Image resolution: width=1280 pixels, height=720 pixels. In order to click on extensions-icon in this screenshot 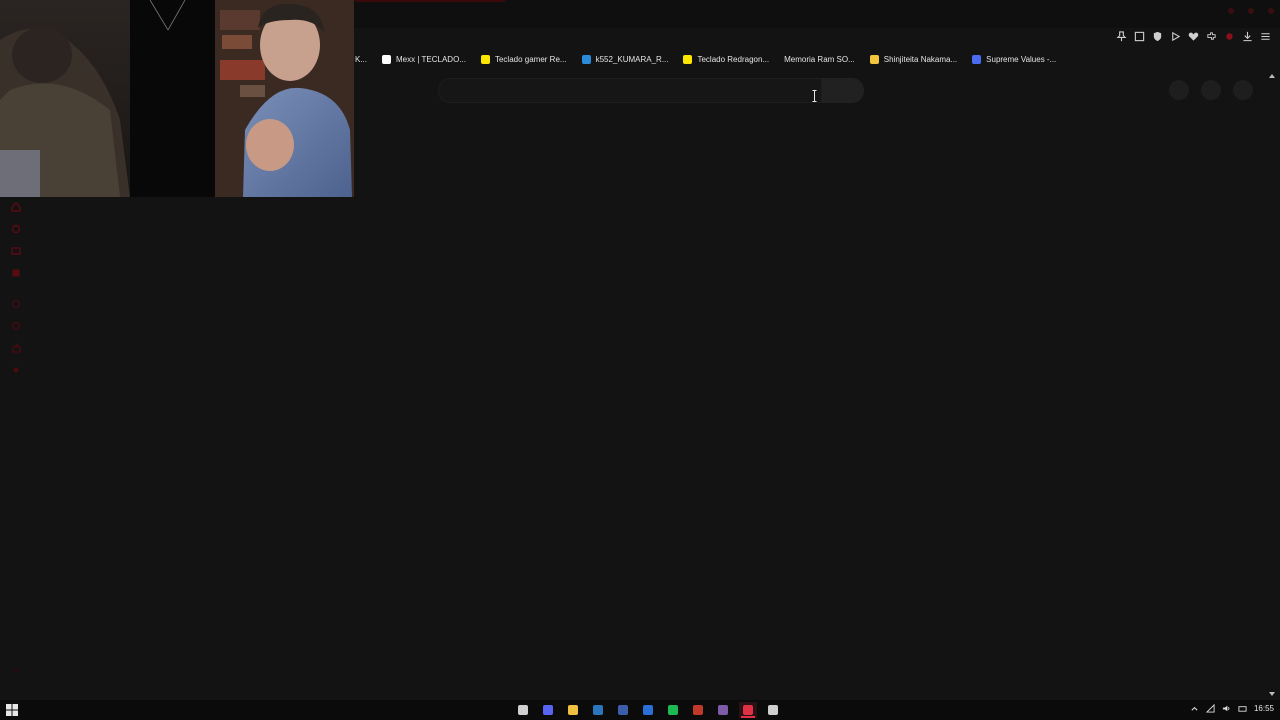, I will do `click(1211, 36)`.